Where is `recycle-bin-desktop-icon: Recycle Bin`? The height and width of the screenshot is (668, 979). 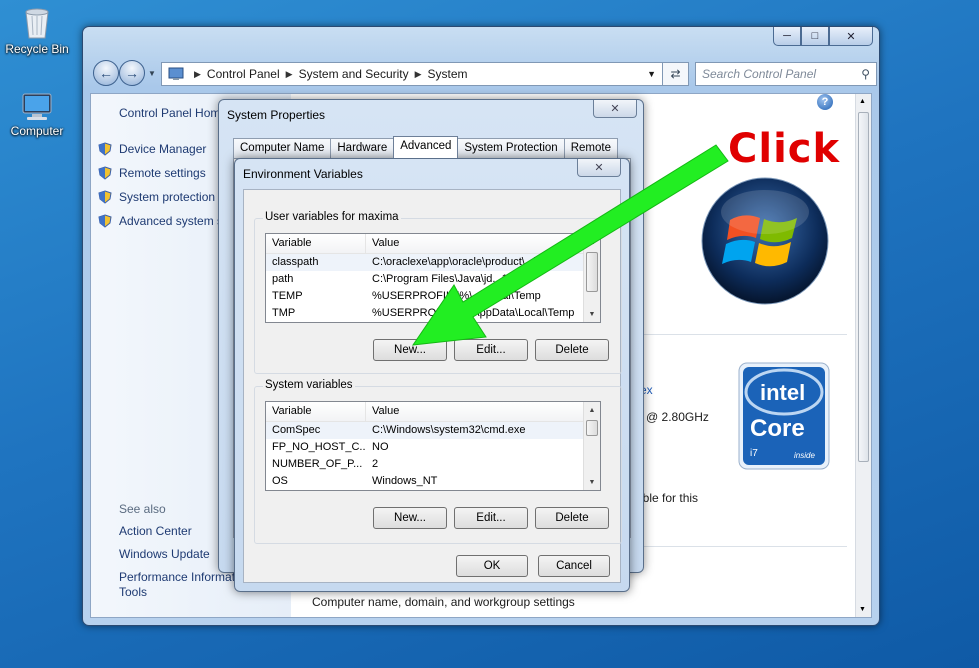 recycle-bin-desktop-icon: Recycle Bin is located at coordinates (37, 31).